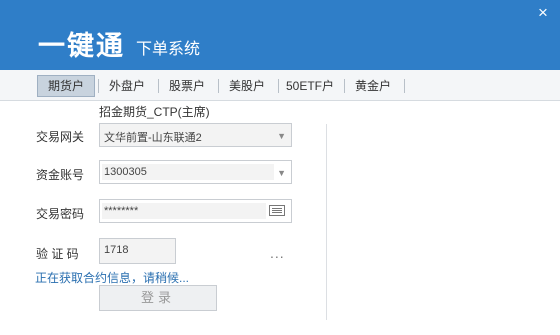  What do you see at coordinates (168, 49) in the screenshot?
I see `app-subtitle: 下单系统` at bounding box center [168, 49].